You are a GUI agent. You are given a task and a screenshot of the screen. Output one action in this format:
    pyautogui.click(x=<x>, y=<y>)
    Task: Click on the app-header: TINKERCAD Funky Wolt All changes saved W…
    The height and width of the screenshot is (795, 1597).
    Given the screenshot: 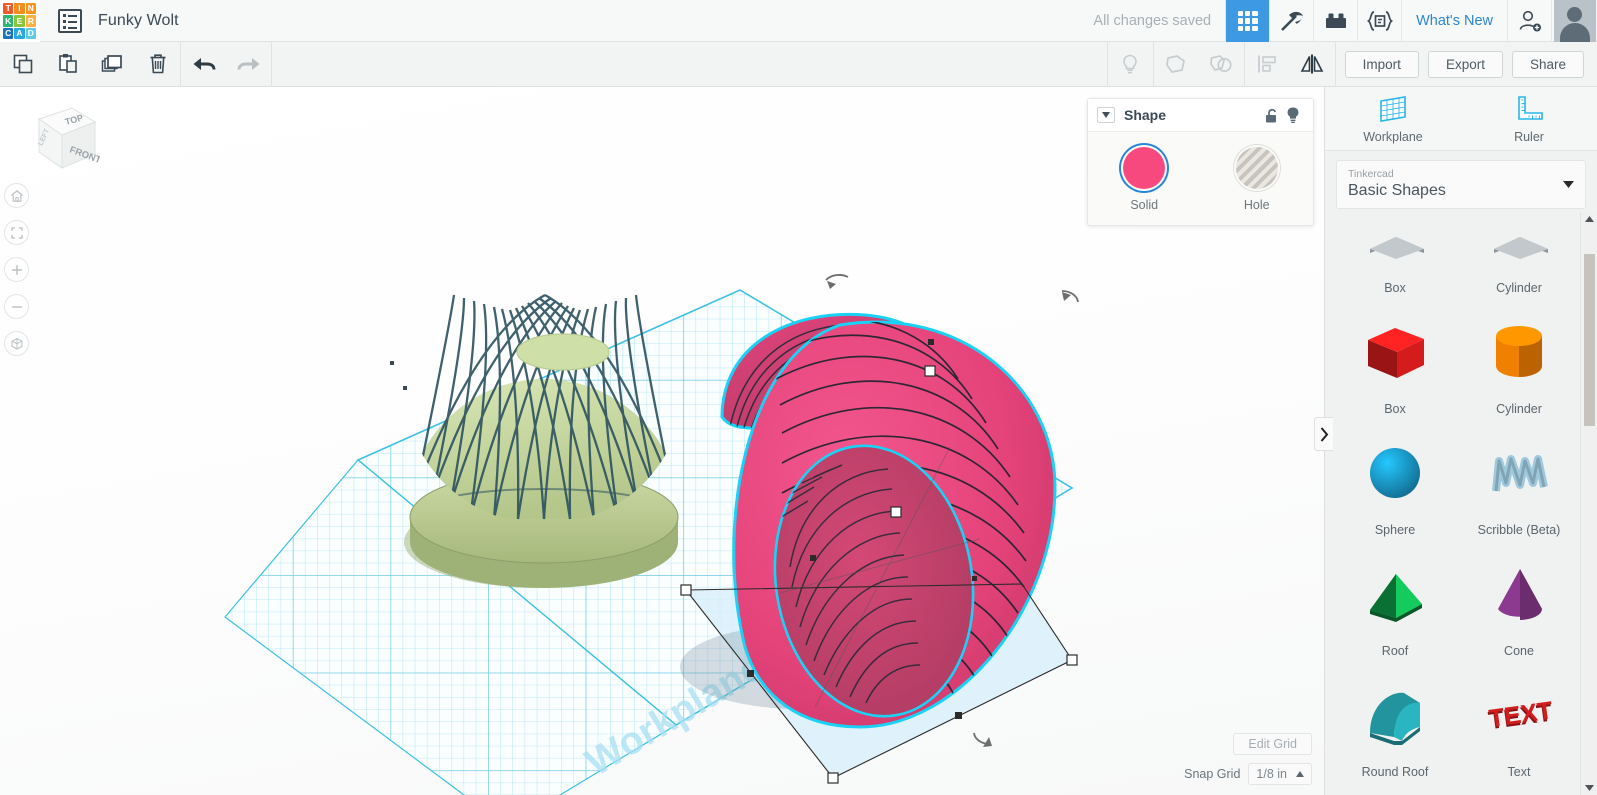 What is the action you would take?
    pyautogui.click(x=798, y=21)
    